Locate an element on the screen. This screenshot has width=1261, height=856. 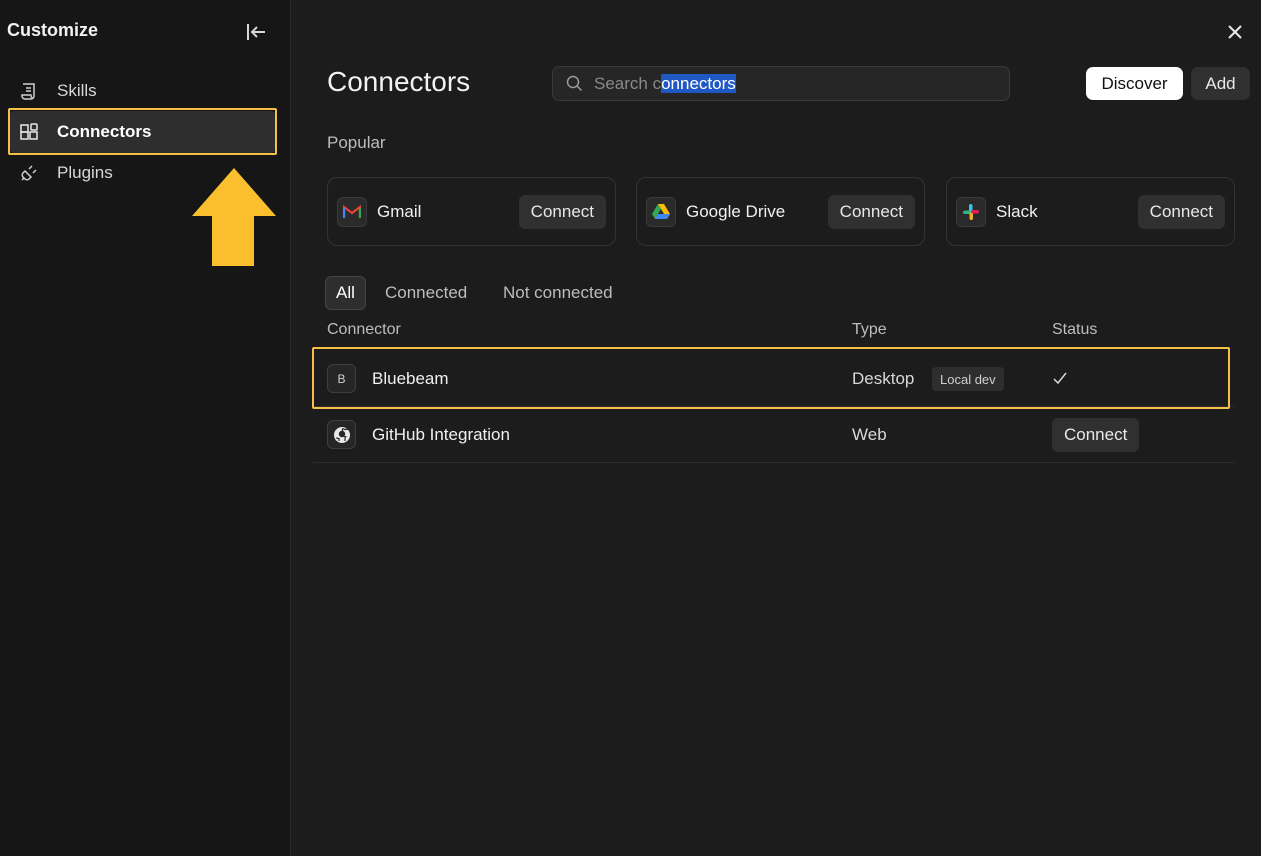
plug-icon is located at coordinates (29, 173).